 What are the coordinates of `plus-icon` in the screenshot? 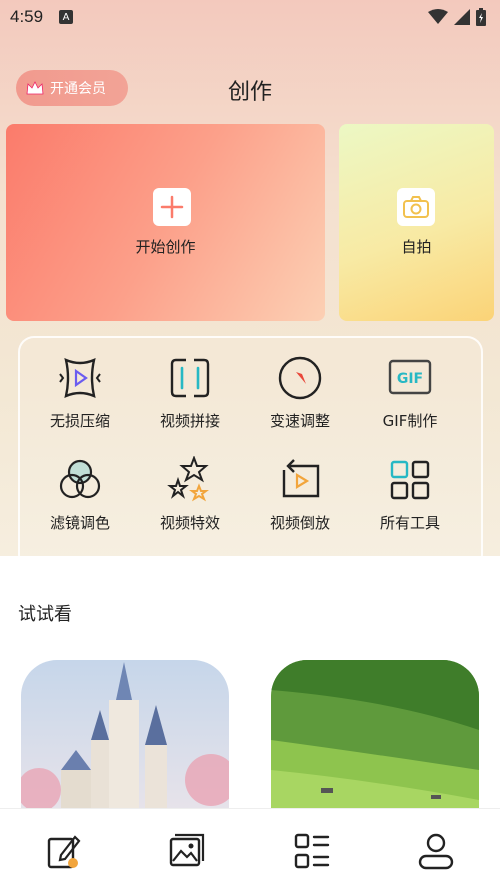 It's located at (172, 207).